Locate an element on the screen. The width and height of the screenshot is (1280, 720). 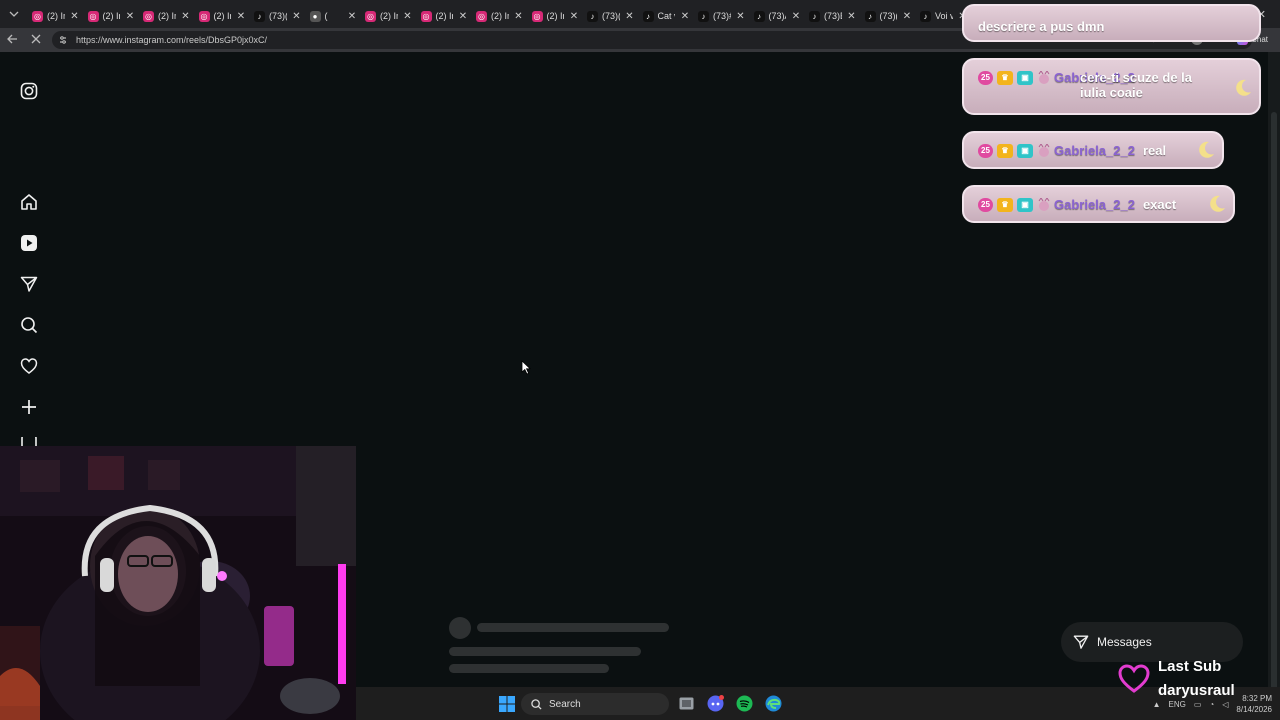
crown-badge-icon: ♛ is located at coordinates (1005, 150).